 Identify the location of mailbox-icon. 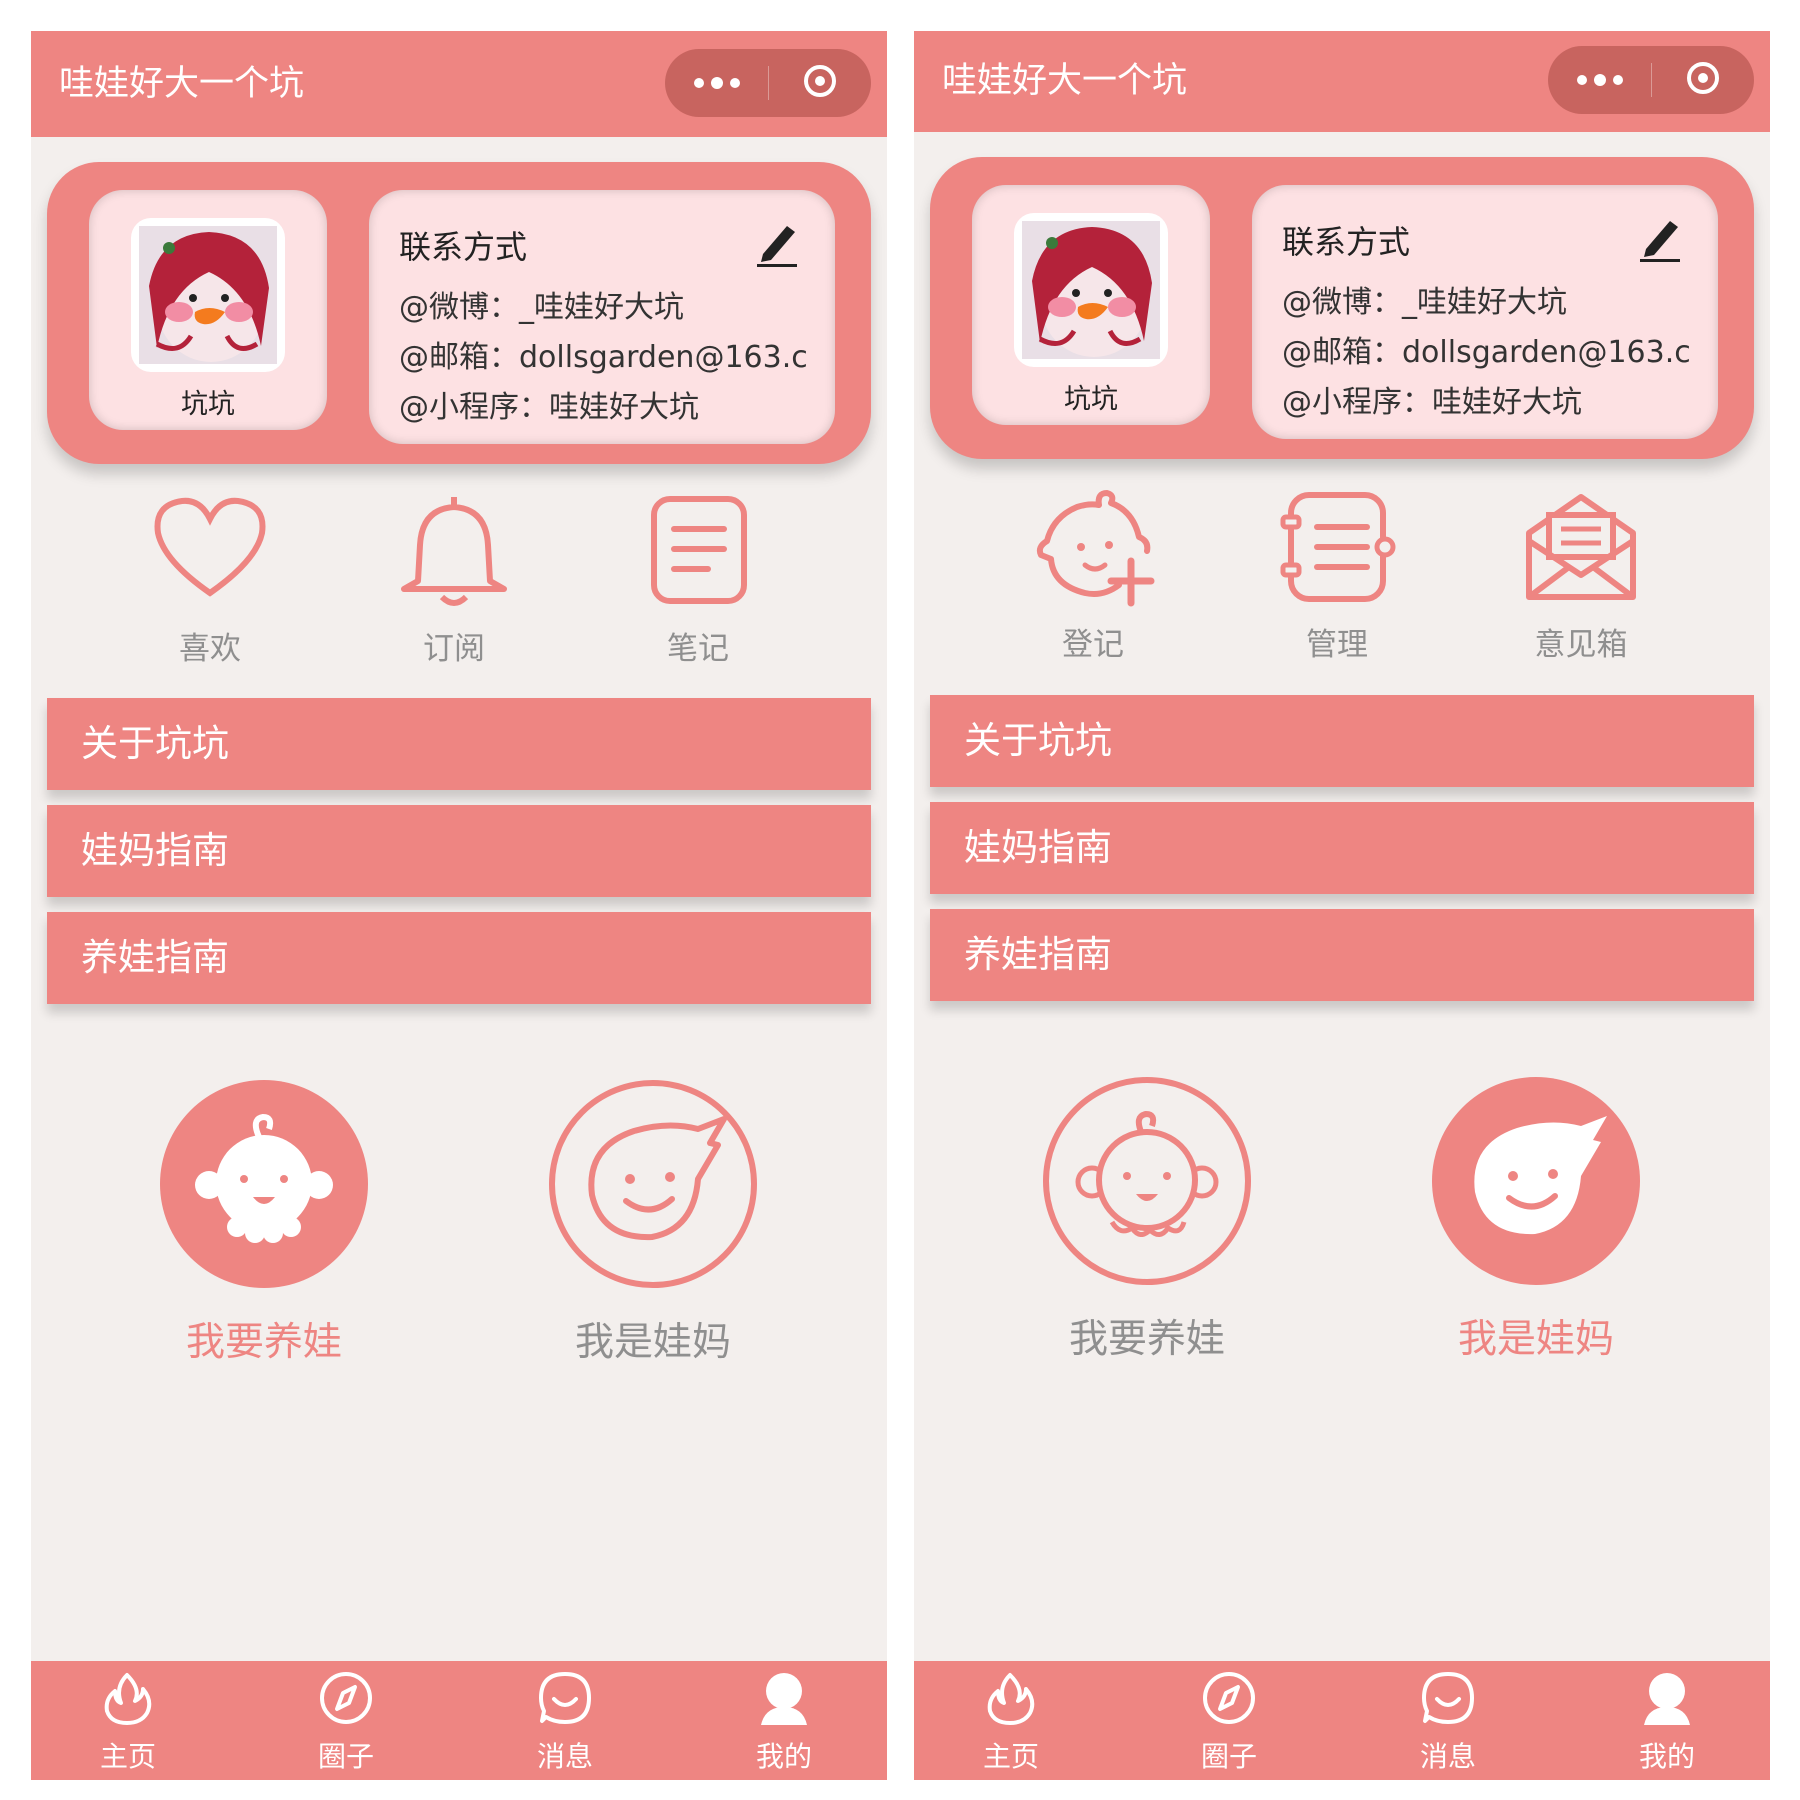
(1581, 547).